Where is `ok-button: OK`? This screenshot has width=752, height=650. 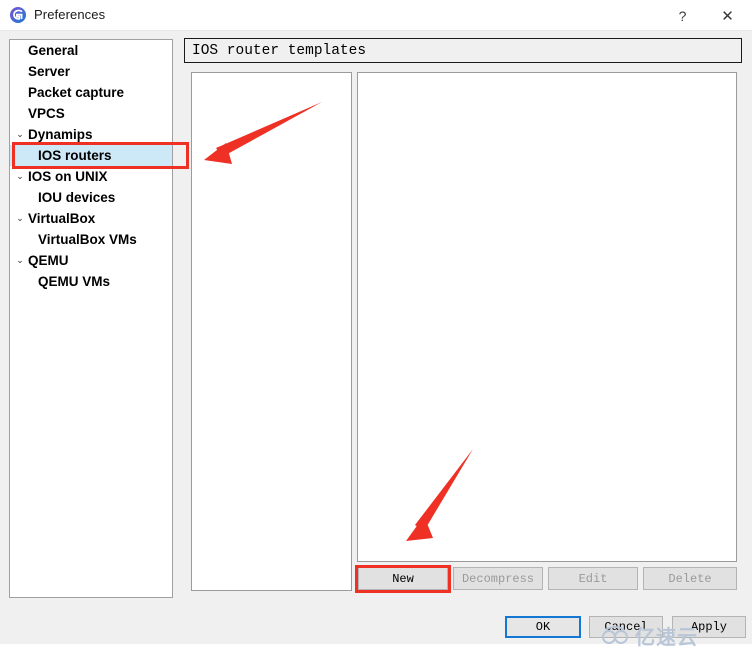
ok-button: OK is located at coordinates (543, 627).